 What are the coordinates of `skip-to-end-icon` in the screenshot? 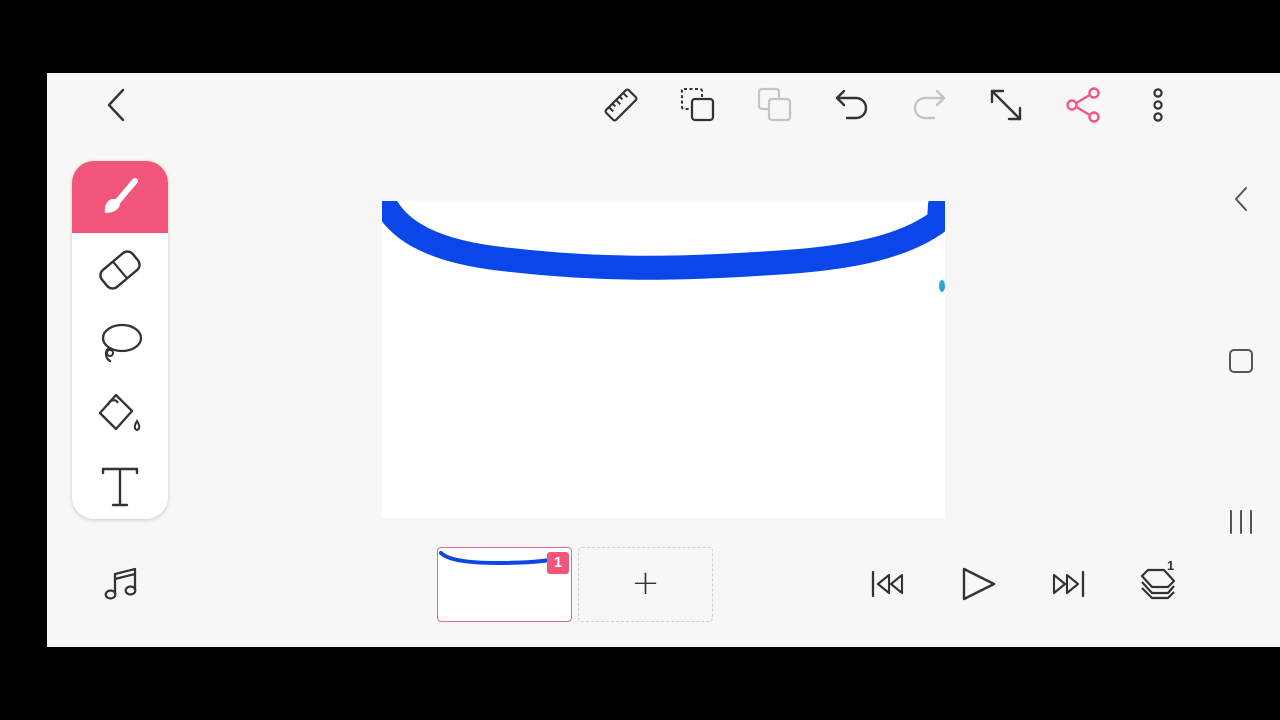 It's located at (1068, 584).